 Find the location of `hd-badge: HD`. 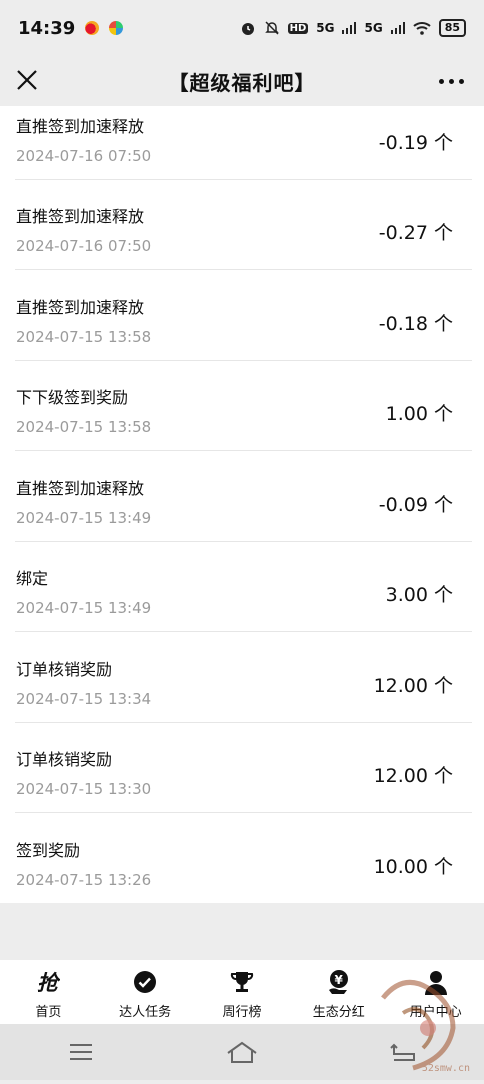

hd-badge: HD is located at coordinates (298, 28).